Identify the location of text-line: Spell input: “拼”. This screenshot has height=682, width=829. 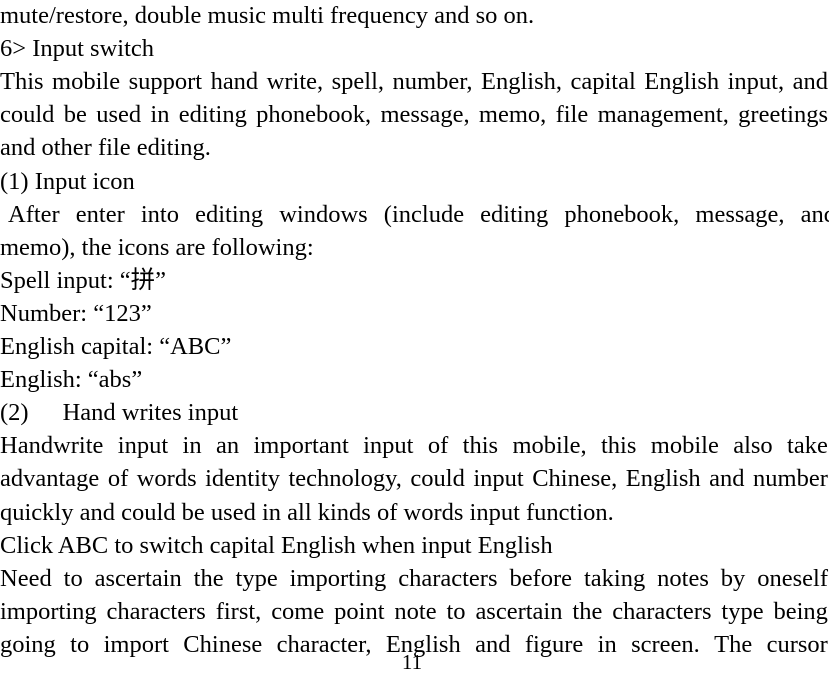
(83, 280).